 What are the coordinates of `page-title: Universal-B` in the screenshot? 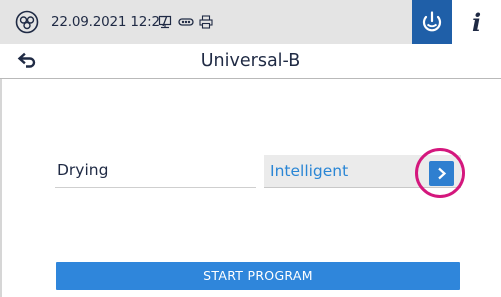 It's located at (250, 61).